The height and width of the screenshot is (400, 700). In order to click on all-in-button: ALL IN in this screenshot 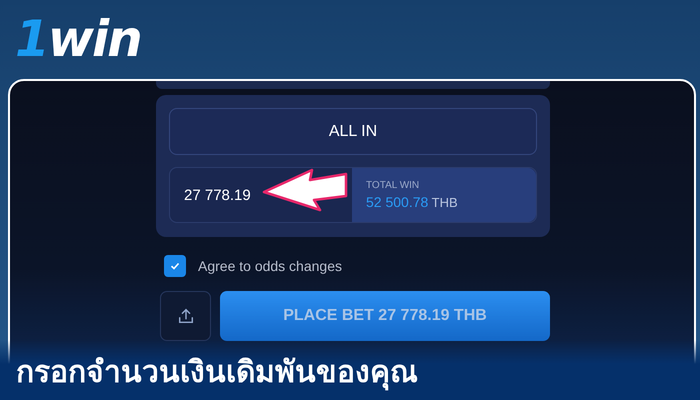, I will do `click(353, 131)`.